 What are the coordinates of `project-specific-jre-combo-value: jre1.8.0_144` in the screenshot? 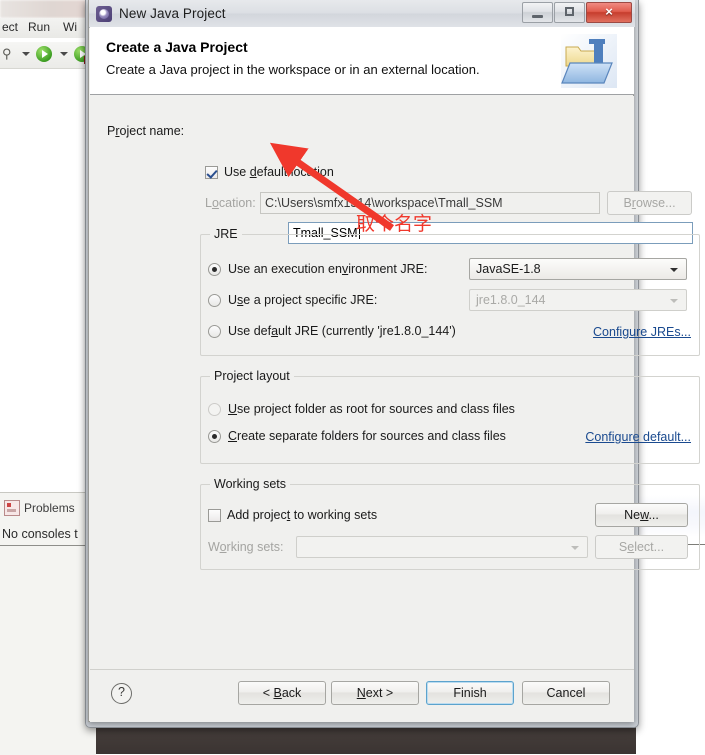 It's located at (511, 300).